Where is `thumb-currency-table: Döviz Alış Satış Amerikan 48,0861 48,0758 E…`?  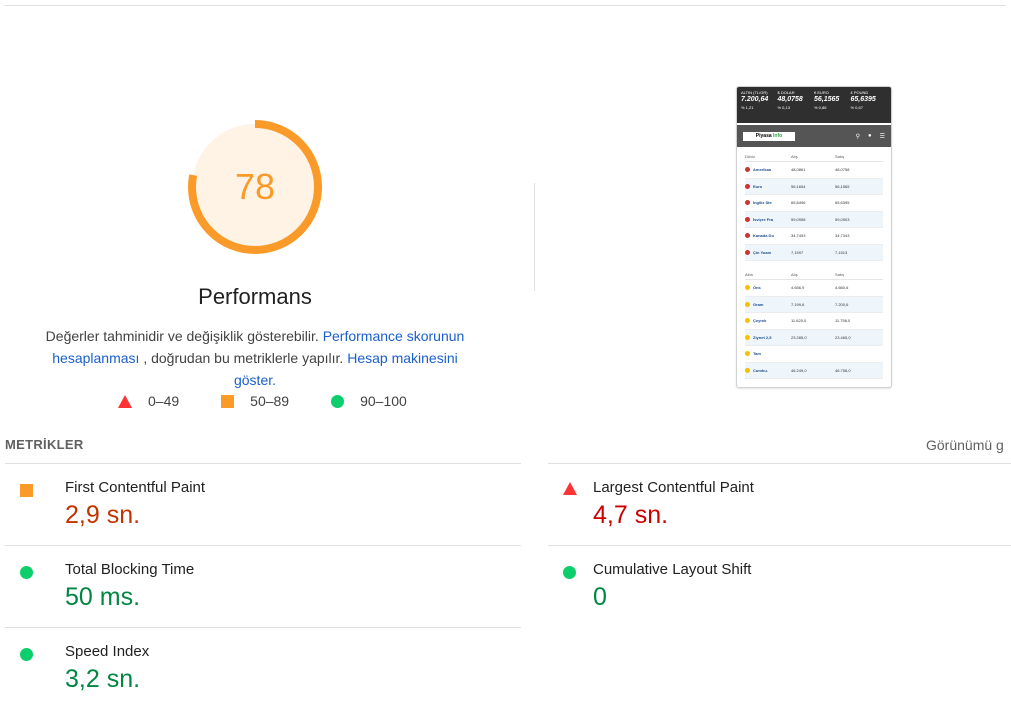 thumb-currency-table: Döviz Alış Satış Amerikan 48,0861 48,0758 E… is located at coordinates (814, 265).